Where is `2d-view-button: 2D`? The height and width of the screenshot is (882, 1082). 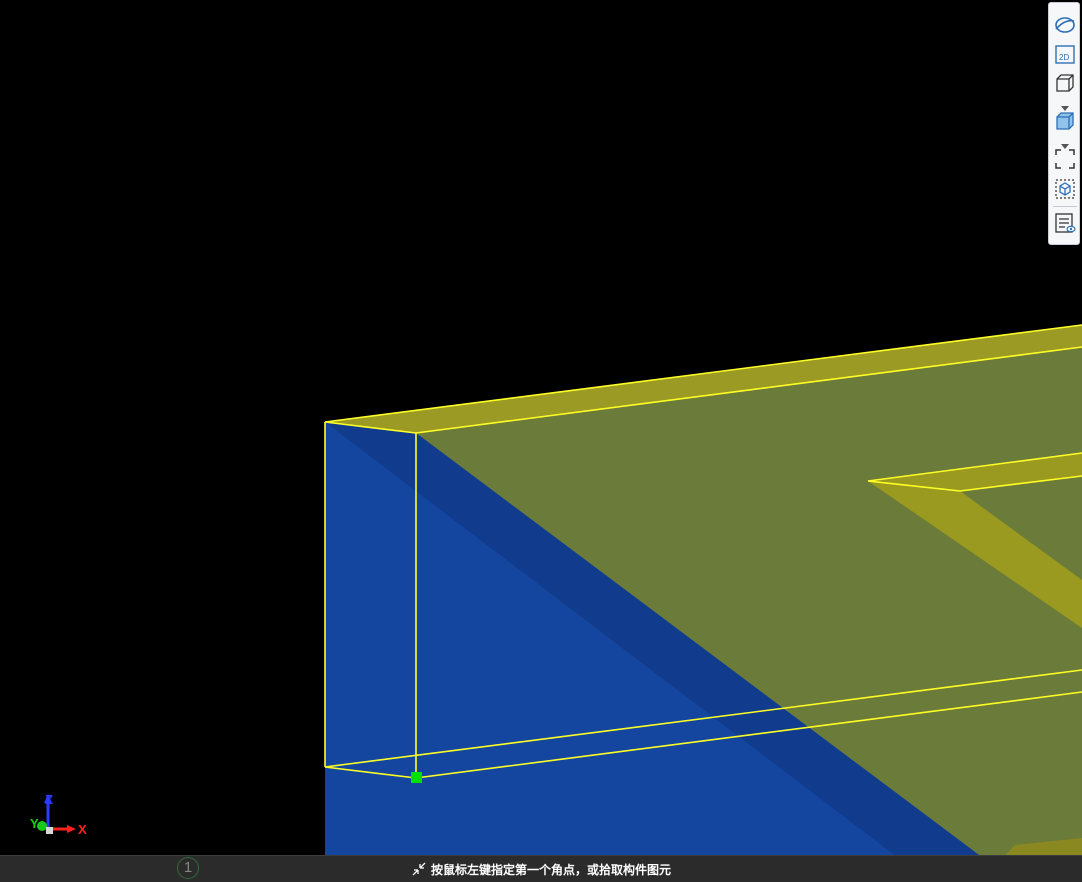 2d-view-button: 2D is located at coordinates (1065, 55).